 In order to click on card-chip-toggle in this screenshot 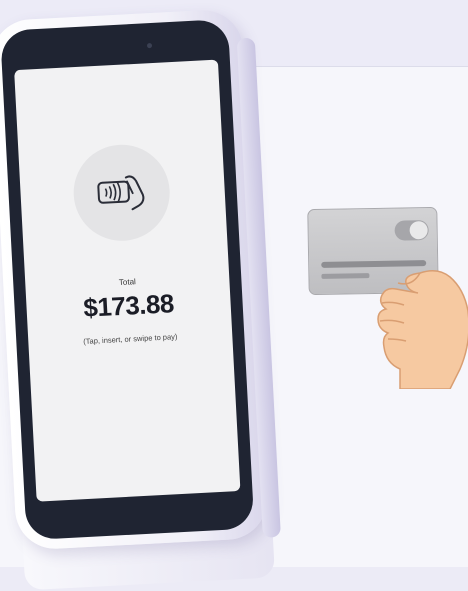, I will do `click(411, 230)`.